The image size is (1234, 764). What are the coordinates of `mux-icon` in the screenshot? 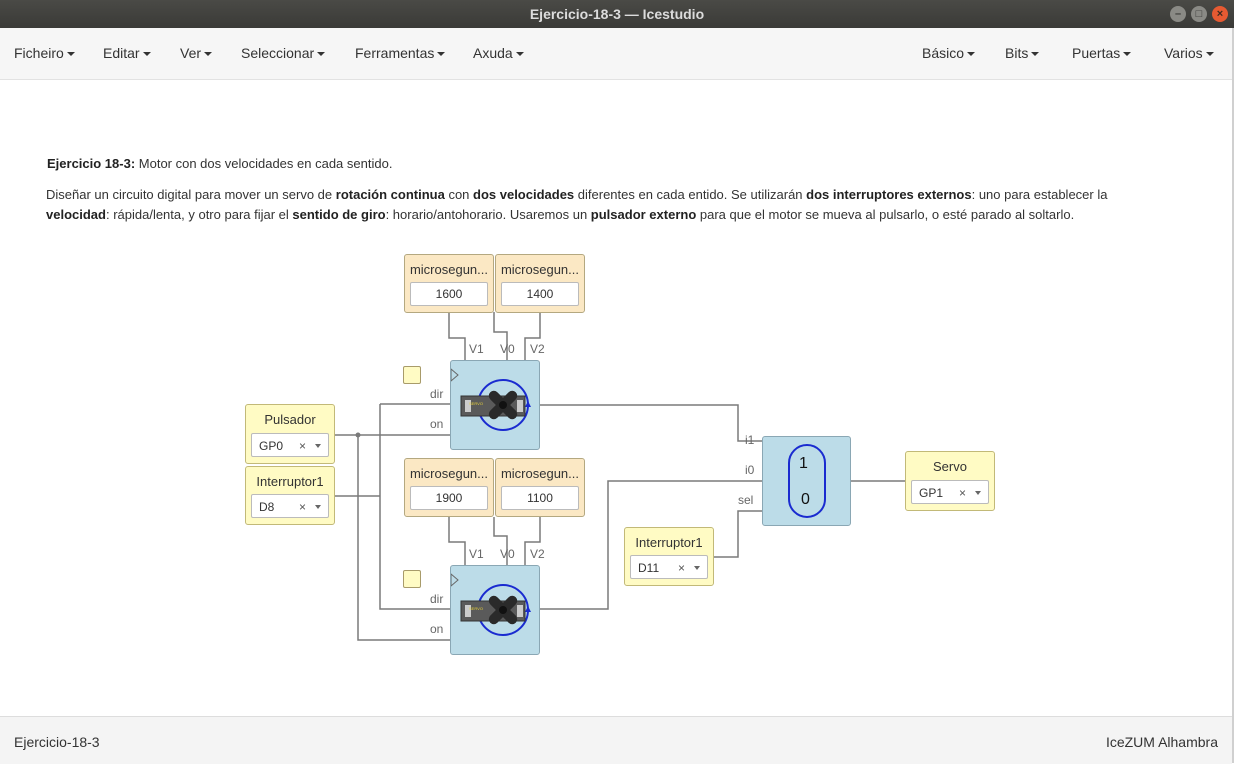 It's located at (807, 481).